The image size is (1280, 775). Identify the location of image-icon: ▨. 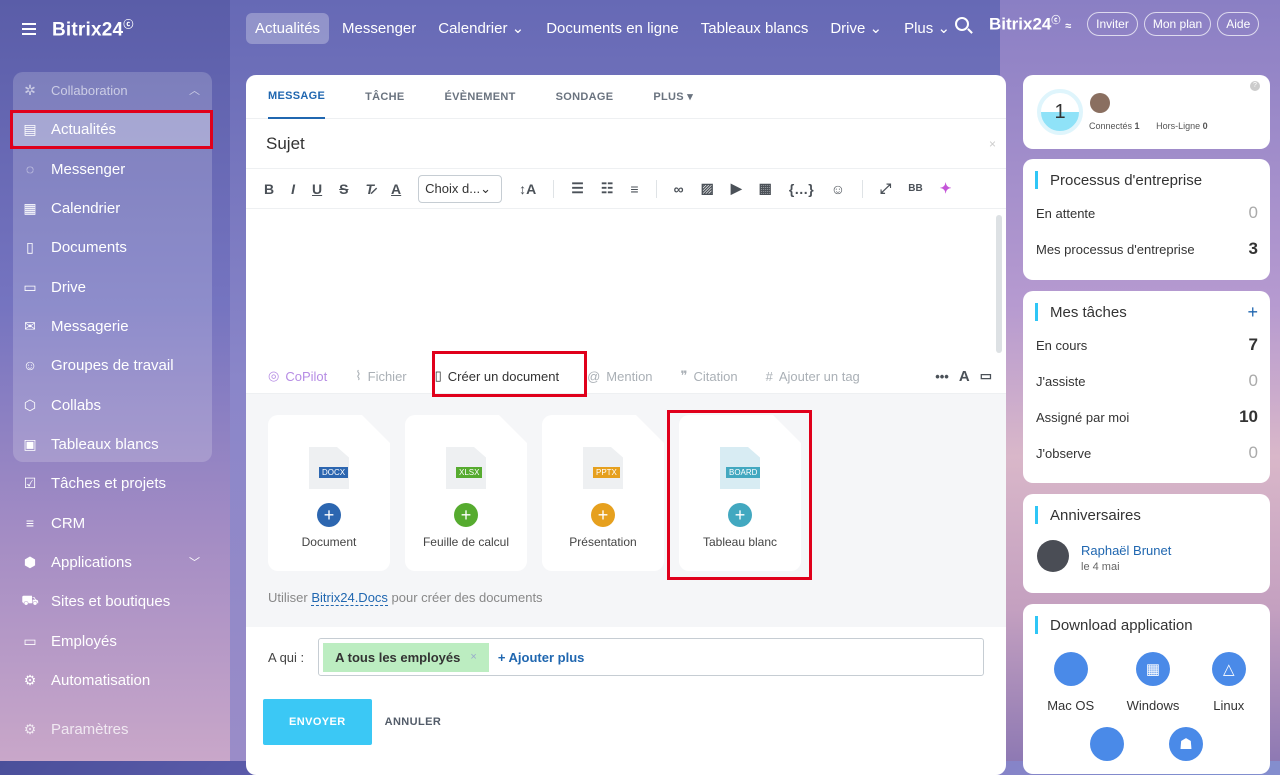
(707, 188).